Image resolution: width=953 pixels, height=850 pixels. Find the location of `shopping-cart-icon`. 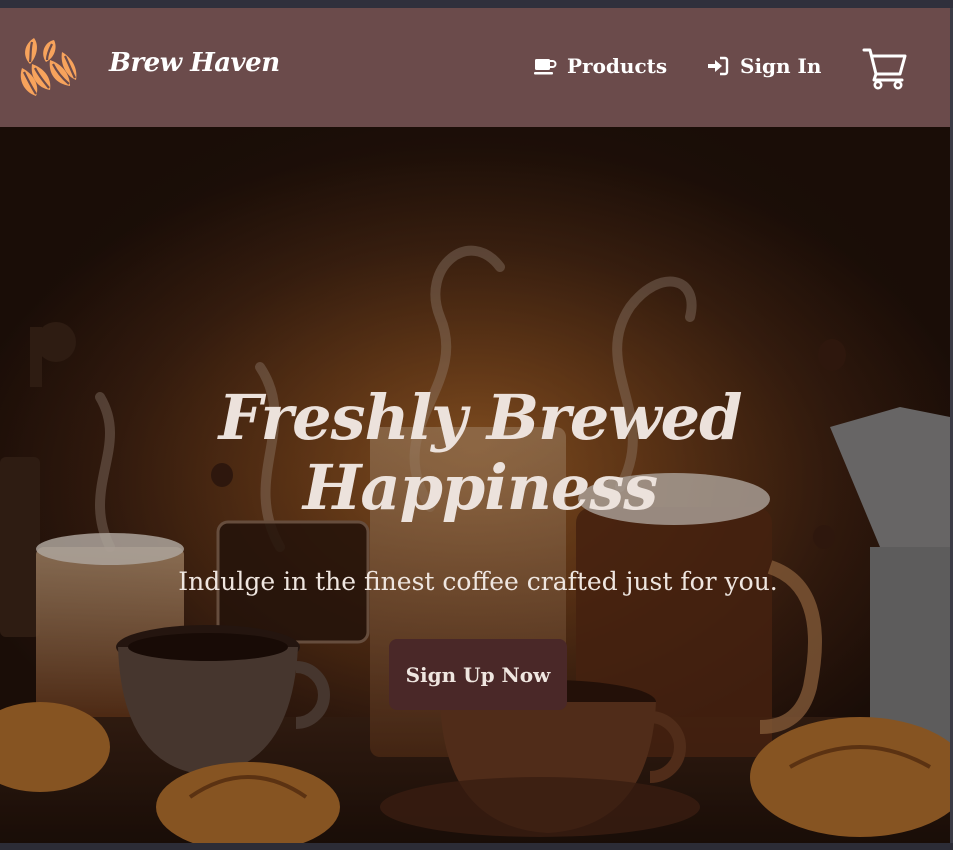

shopping-cart-icon is located at coordinates (885, 68).